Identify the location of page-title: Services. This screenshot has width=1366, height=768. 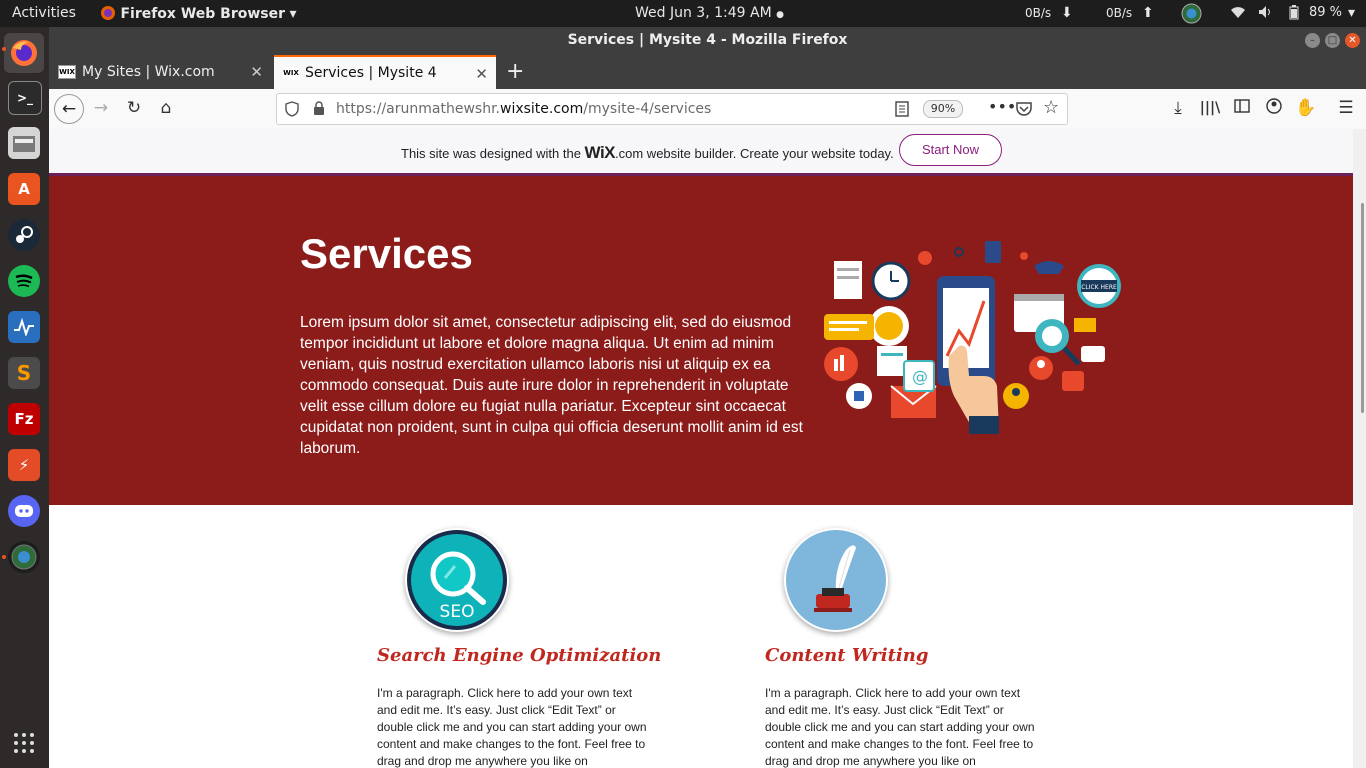
(386, 253).